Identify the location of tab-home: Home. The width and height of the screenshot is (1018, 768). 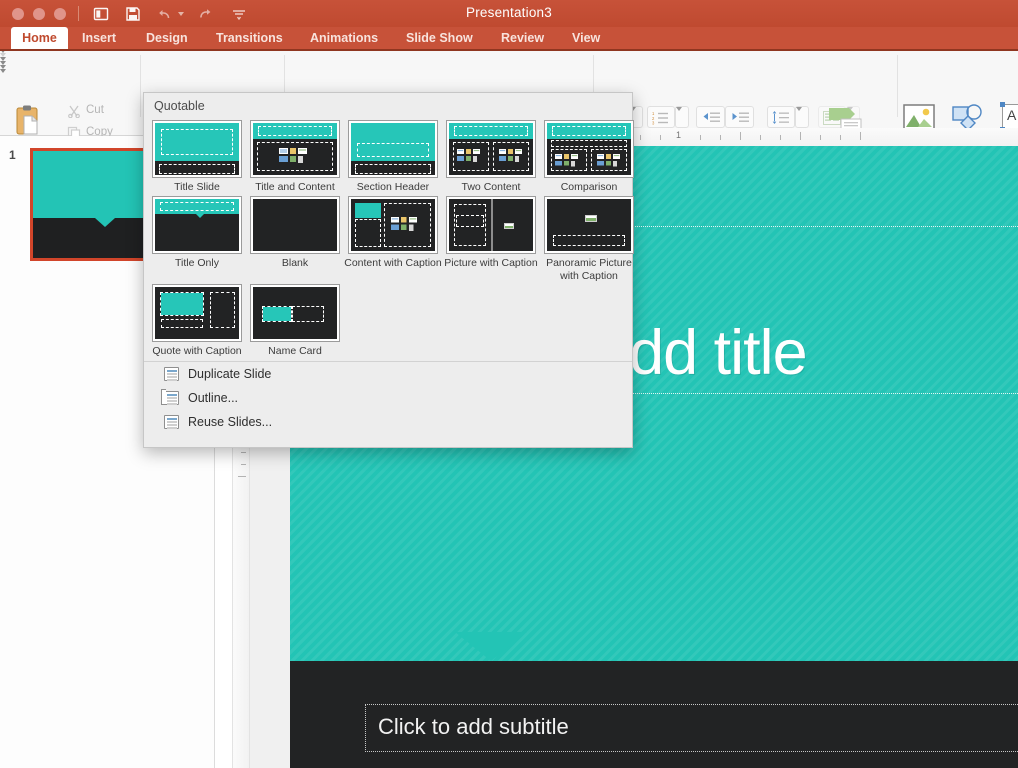
(39, 38).